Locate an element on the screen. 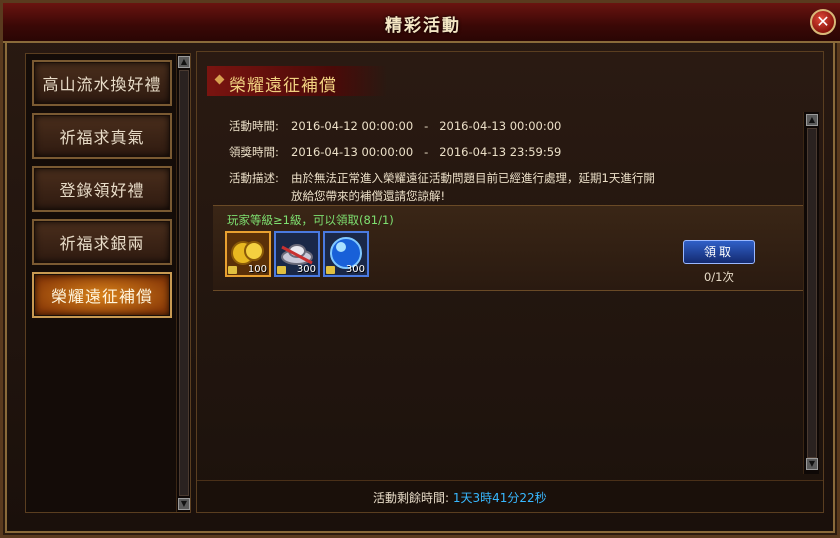 This screenshot has height=538, width=840. close-button: ✕ is located at coordinates (823, 22).